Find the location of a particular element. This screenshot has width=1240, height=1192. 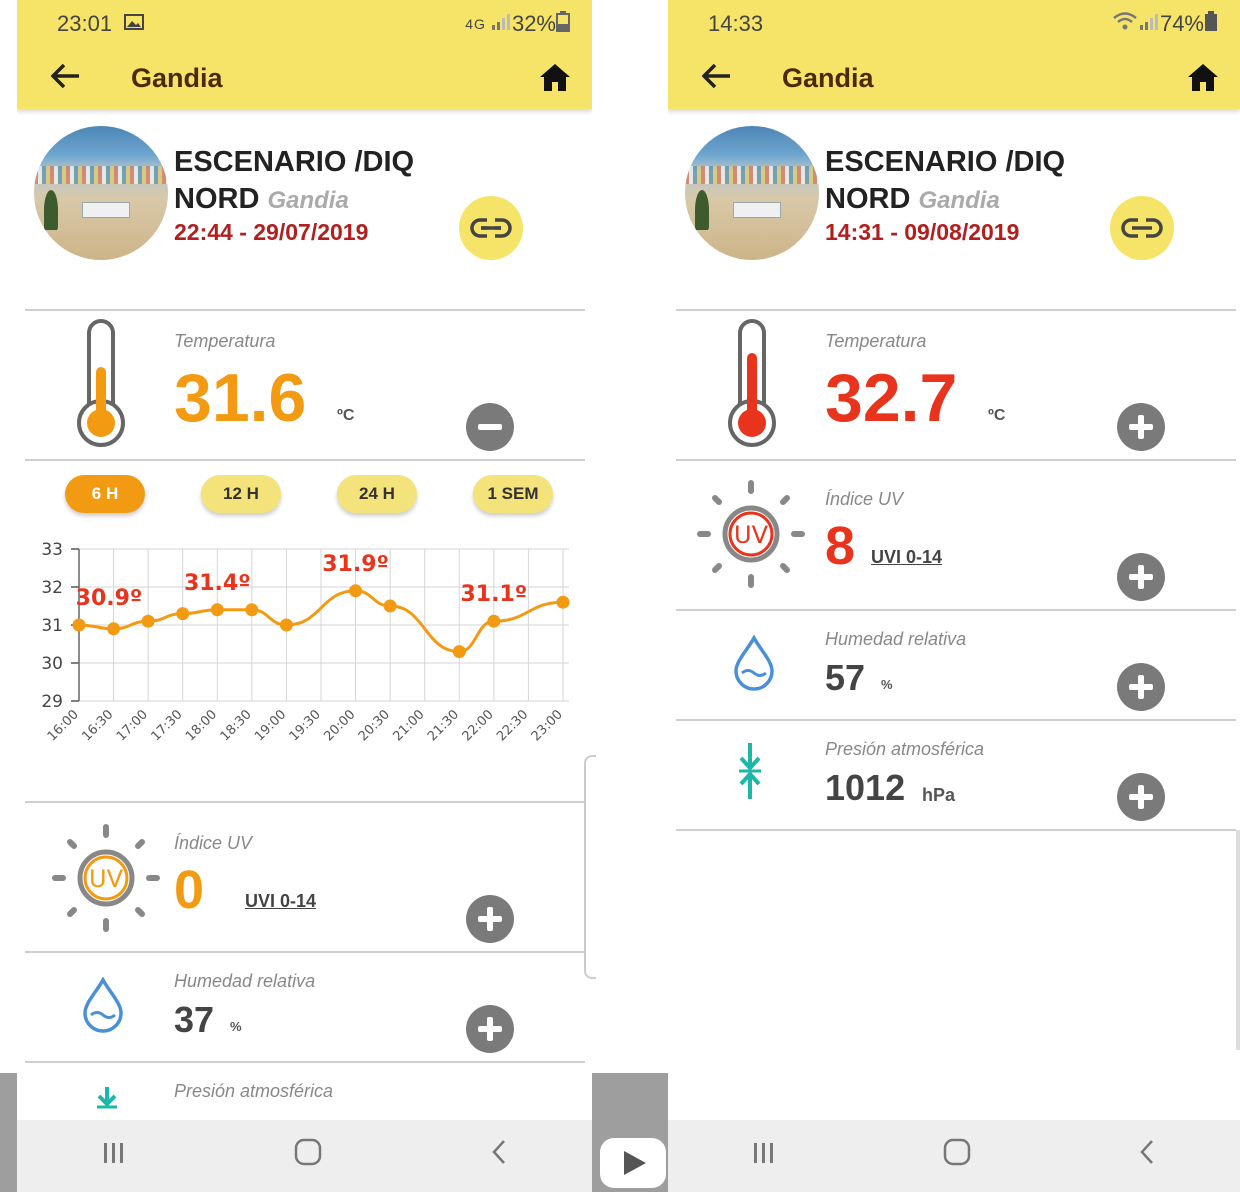

x-tick-label: 18:00 is located at coordinates (201, 725).